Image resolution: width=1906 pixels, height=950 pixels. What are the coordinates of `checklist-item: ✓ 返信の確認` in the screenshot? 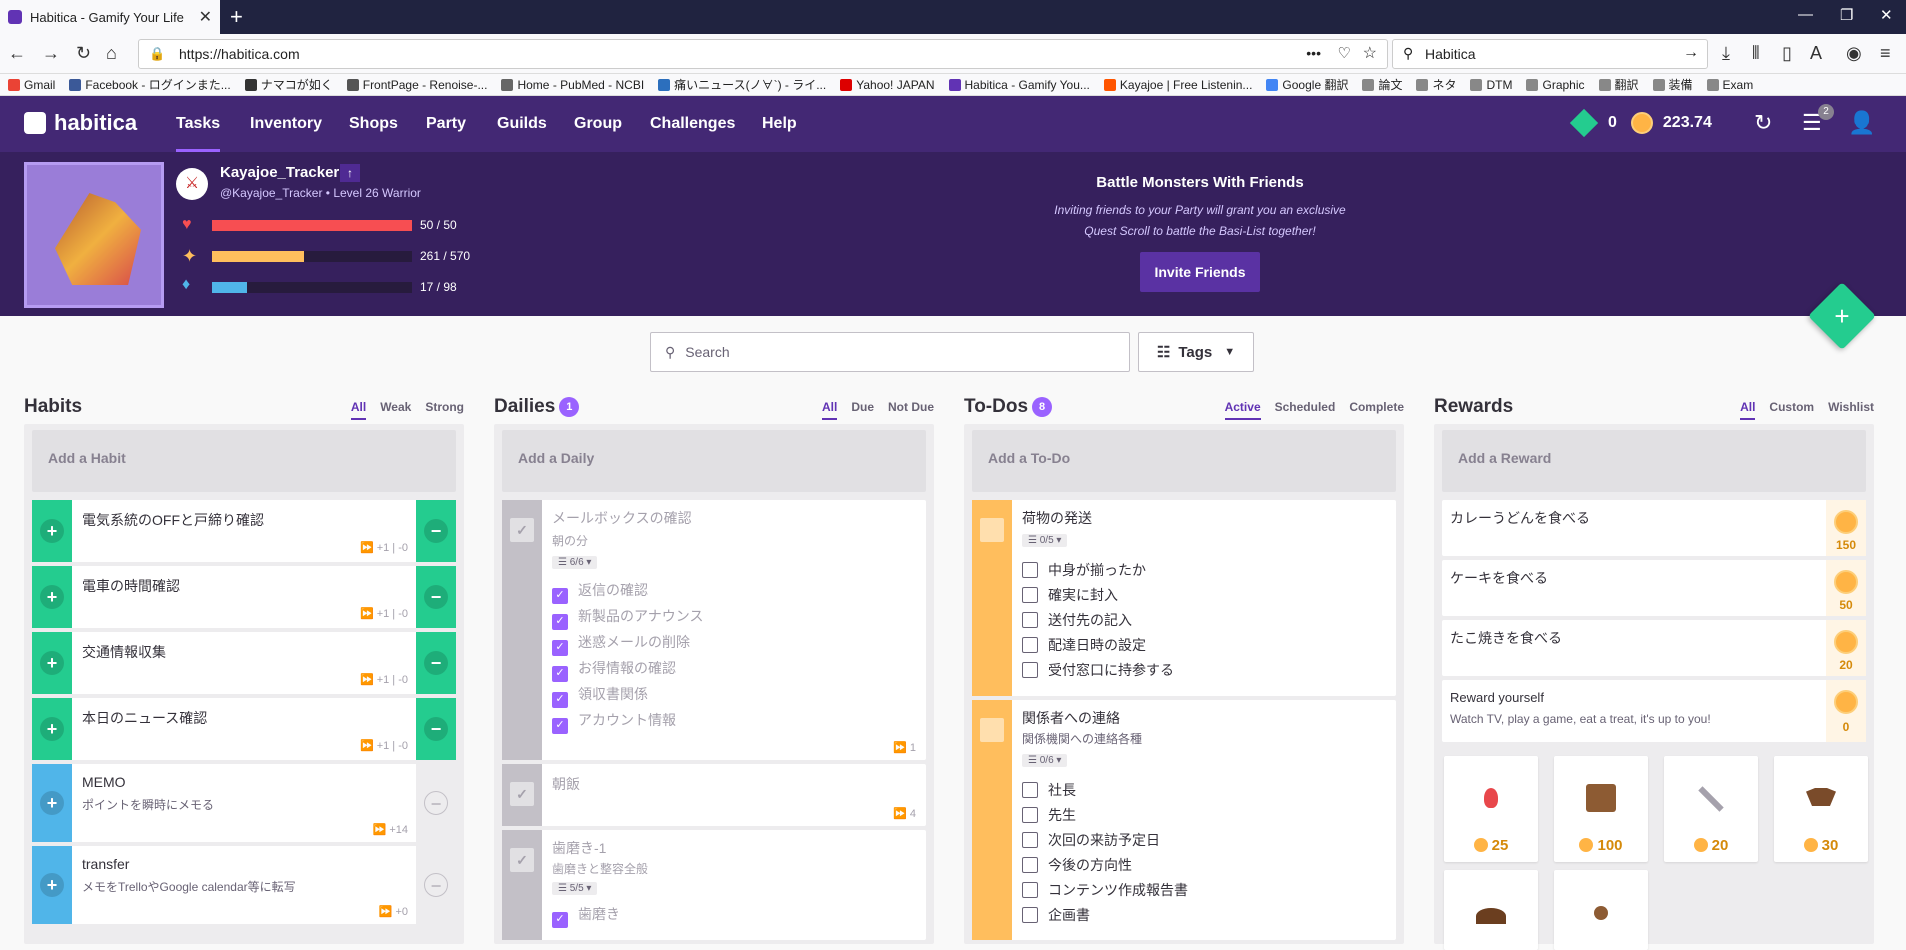 It's located at (627, 591).